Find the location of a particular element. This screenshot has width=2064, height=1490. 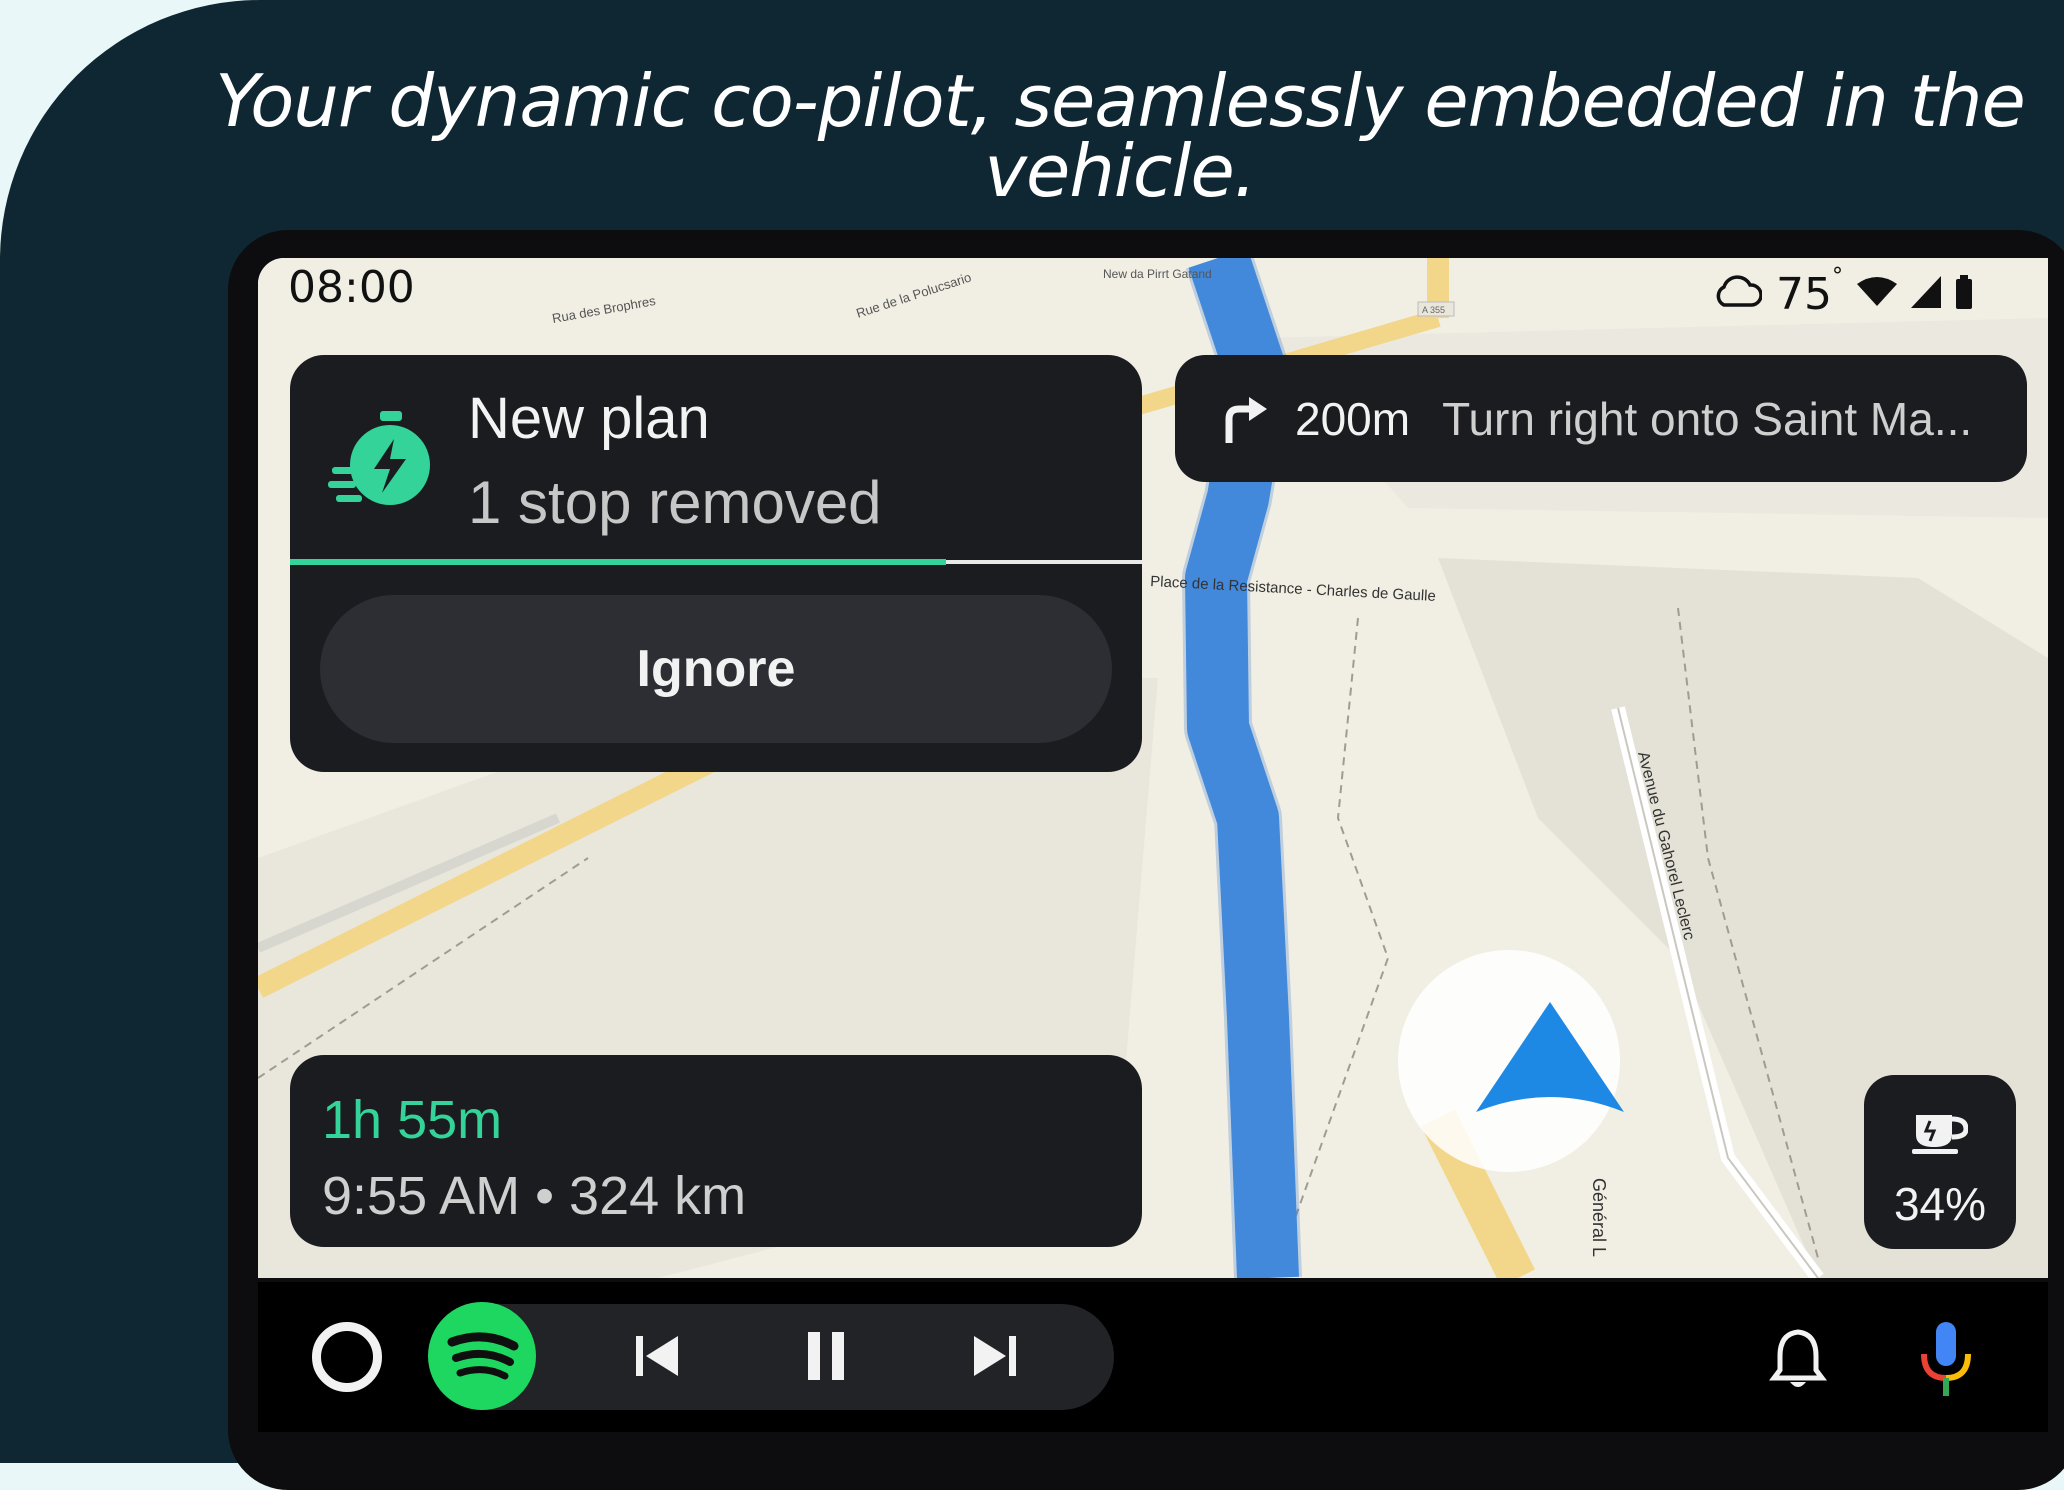

turn-distance: 200m is located at coordinates (1353, 418).